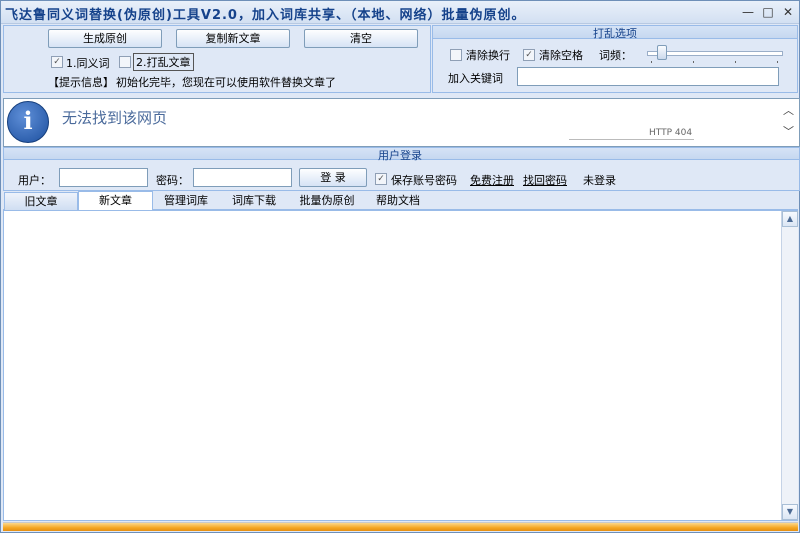 This screenshot has width=800, height=533. I want to click on login-status: 未登录, so click(599, 180).